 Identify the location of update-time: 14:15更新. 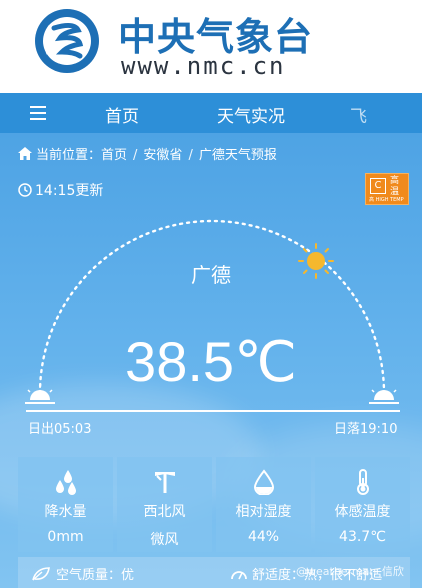
(60, 190).